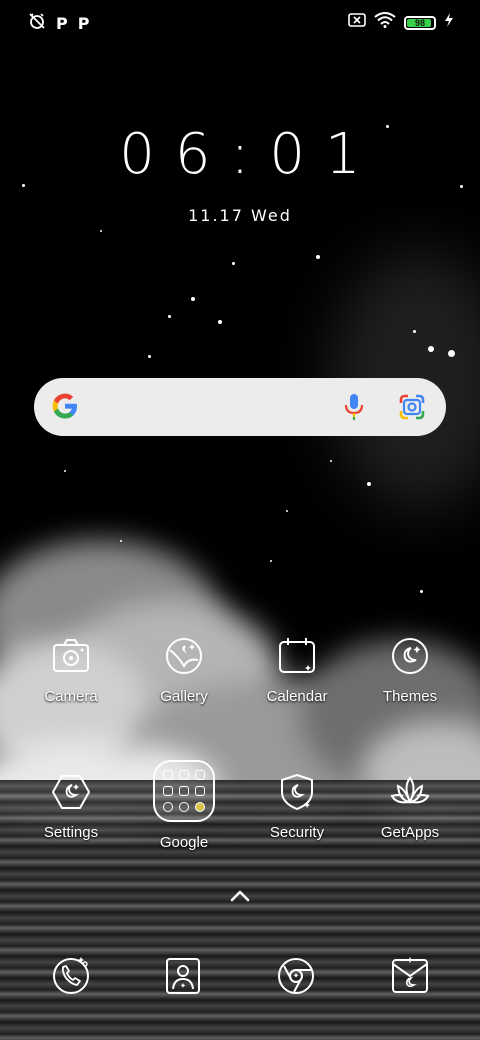  I want to click on app-security: Security, so click(297, 827).